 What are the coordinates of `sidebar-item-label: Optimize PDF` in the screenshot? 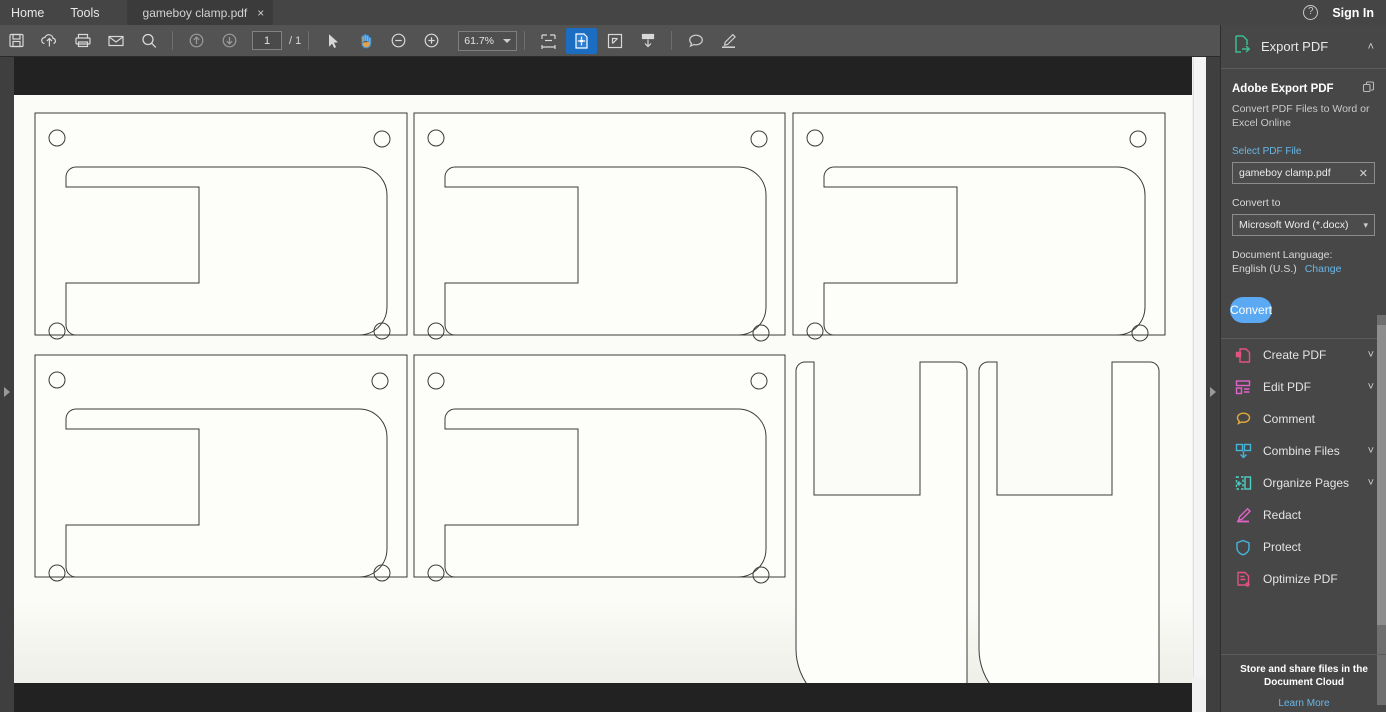 It's located at (1300, 579).